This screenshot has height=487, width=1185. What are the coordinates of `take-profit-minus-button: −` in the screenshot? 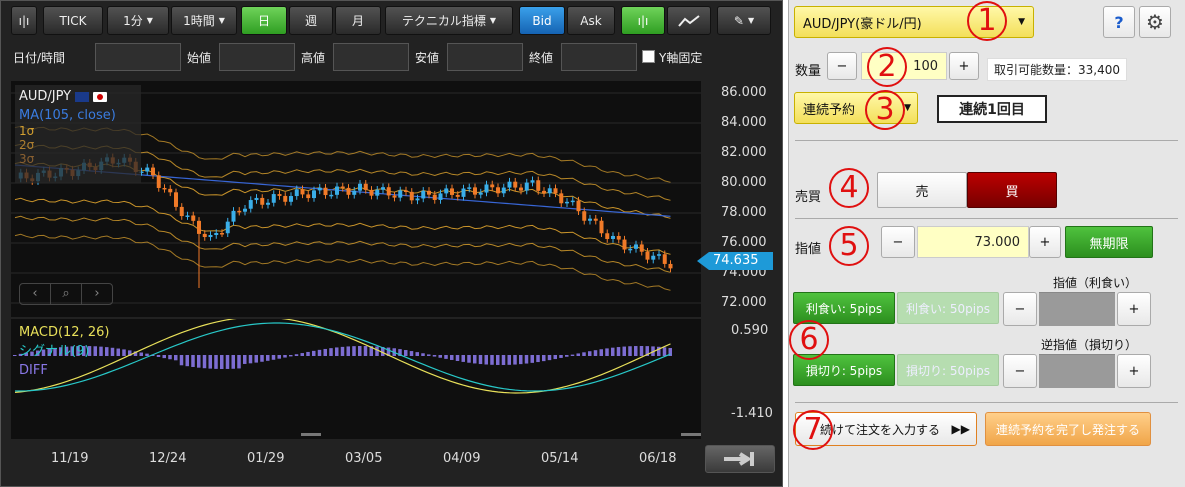 It's located at (1020, 309).